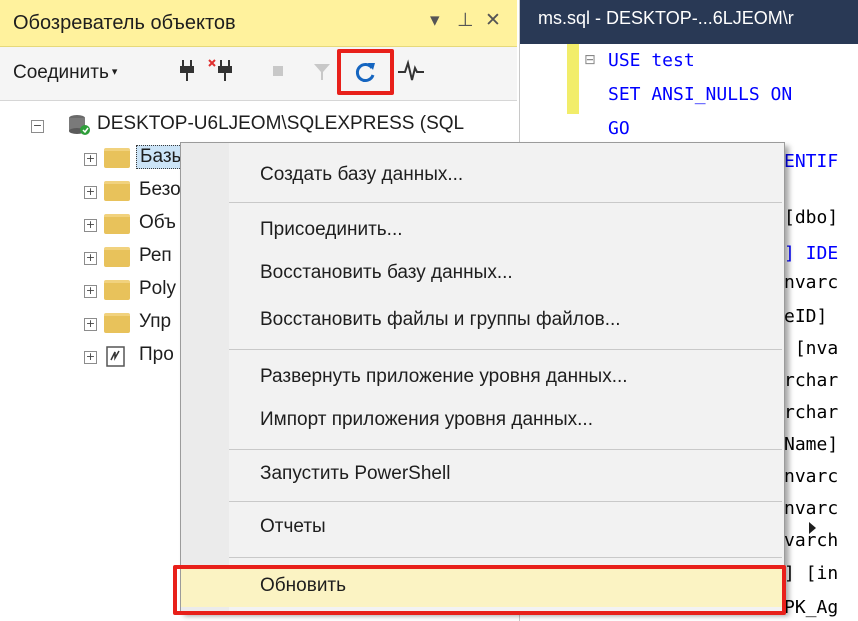 This screenshot has width=858, height=621. Describe the element at coordinates (37, 126) in the screenshot. I see `collapse-icon: −` at that location.